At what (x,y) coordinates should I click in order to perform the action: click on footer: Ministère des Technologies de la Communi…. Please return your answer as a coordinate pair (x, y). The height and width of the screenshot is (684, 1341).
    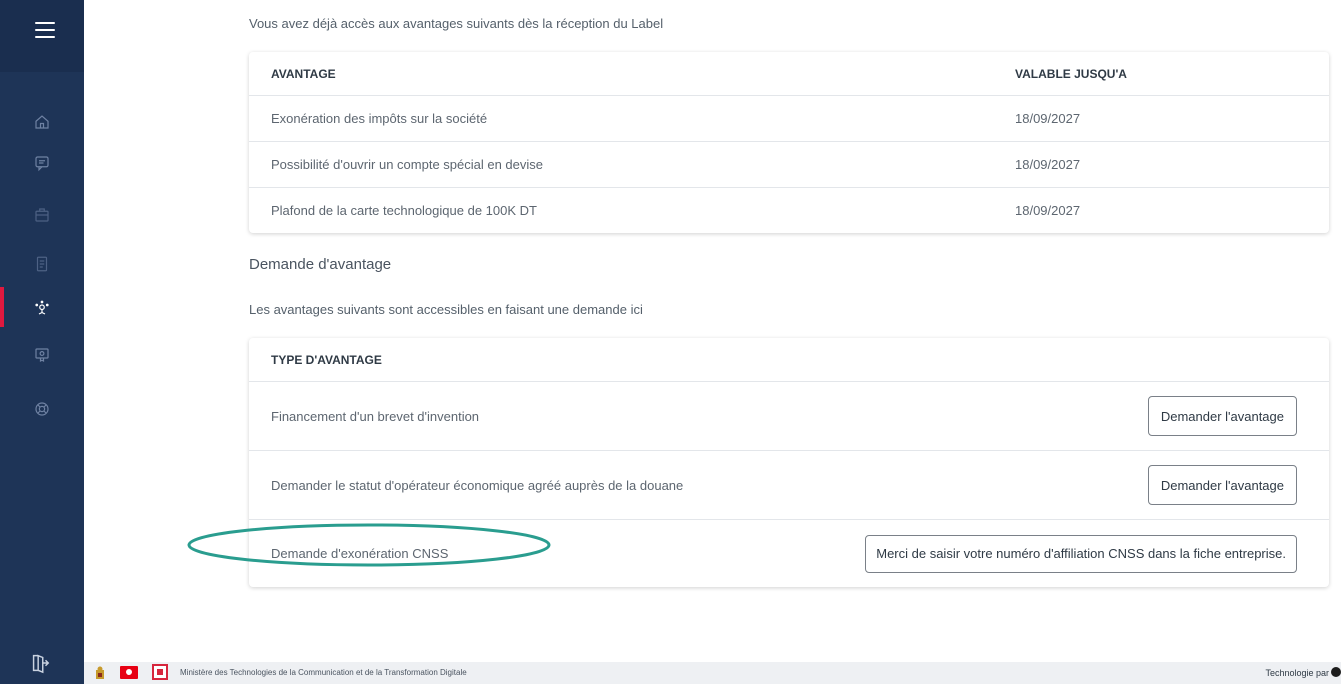
    Looking at the image, I should click on (712, 673).